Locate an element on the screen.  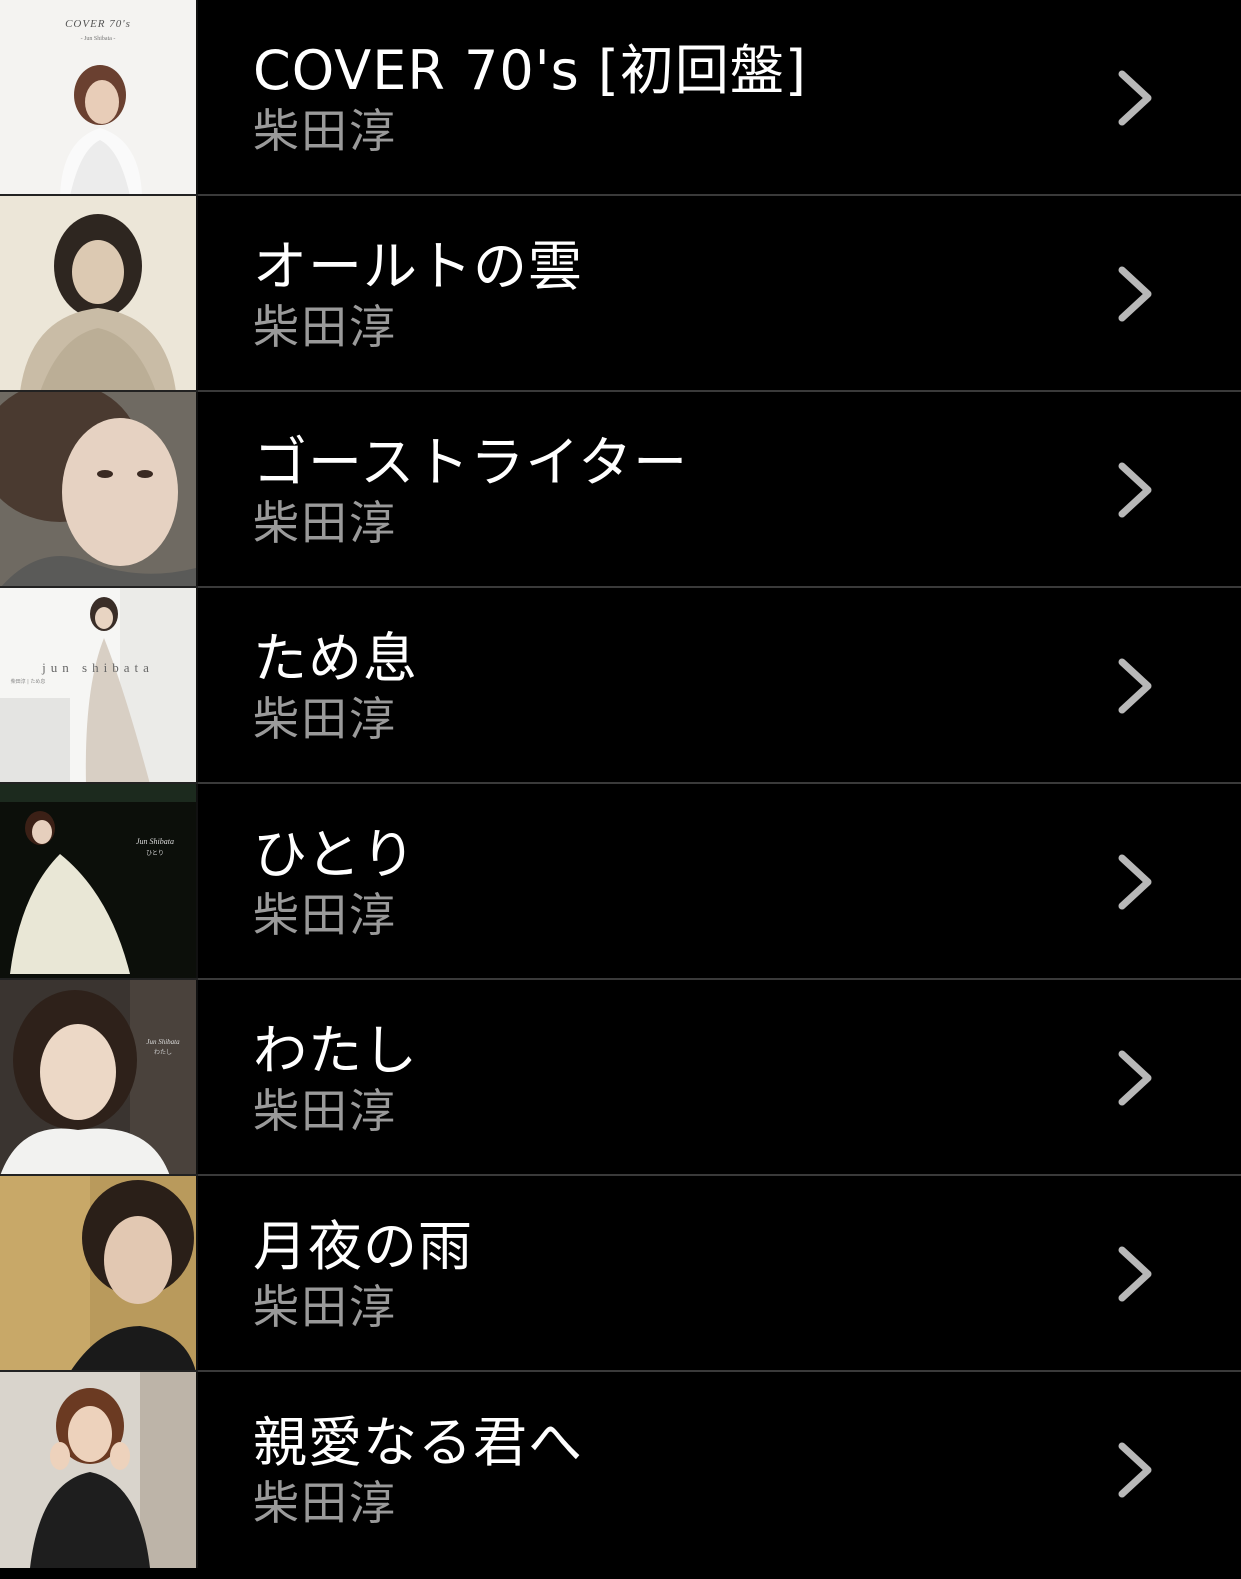
cover-70s-art-title: COVER 70's is located at coordinates (98, 24).